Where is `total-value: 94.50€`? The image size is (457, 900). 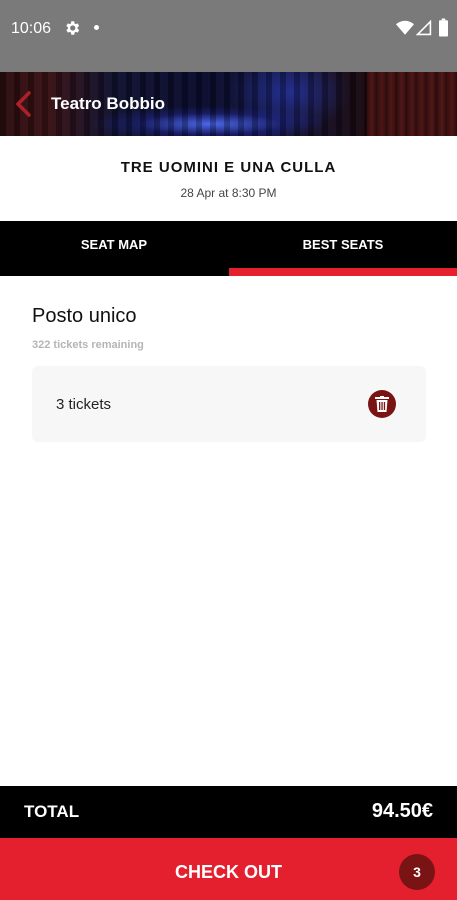 total-value: 94.50€ is located at coordinates (402, 811).